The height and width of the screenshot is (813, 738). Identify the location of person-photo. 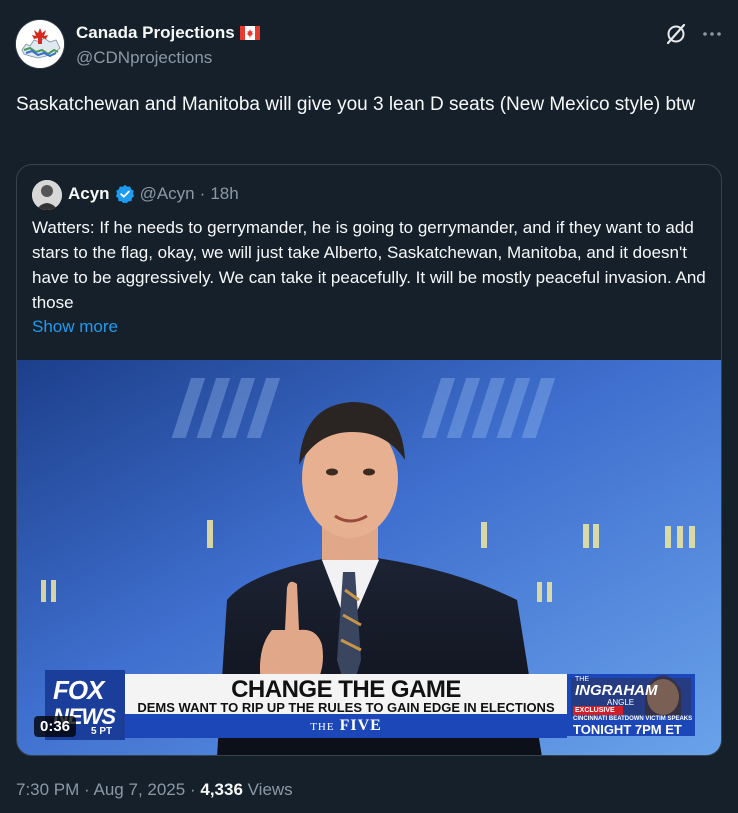
(47, 195).